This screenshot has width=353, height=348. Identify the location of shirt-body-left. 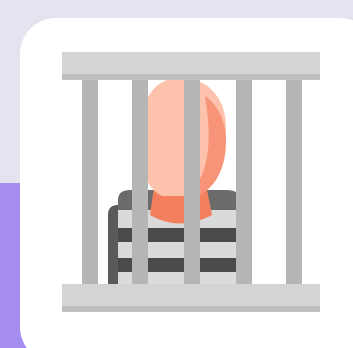
(113, 244).